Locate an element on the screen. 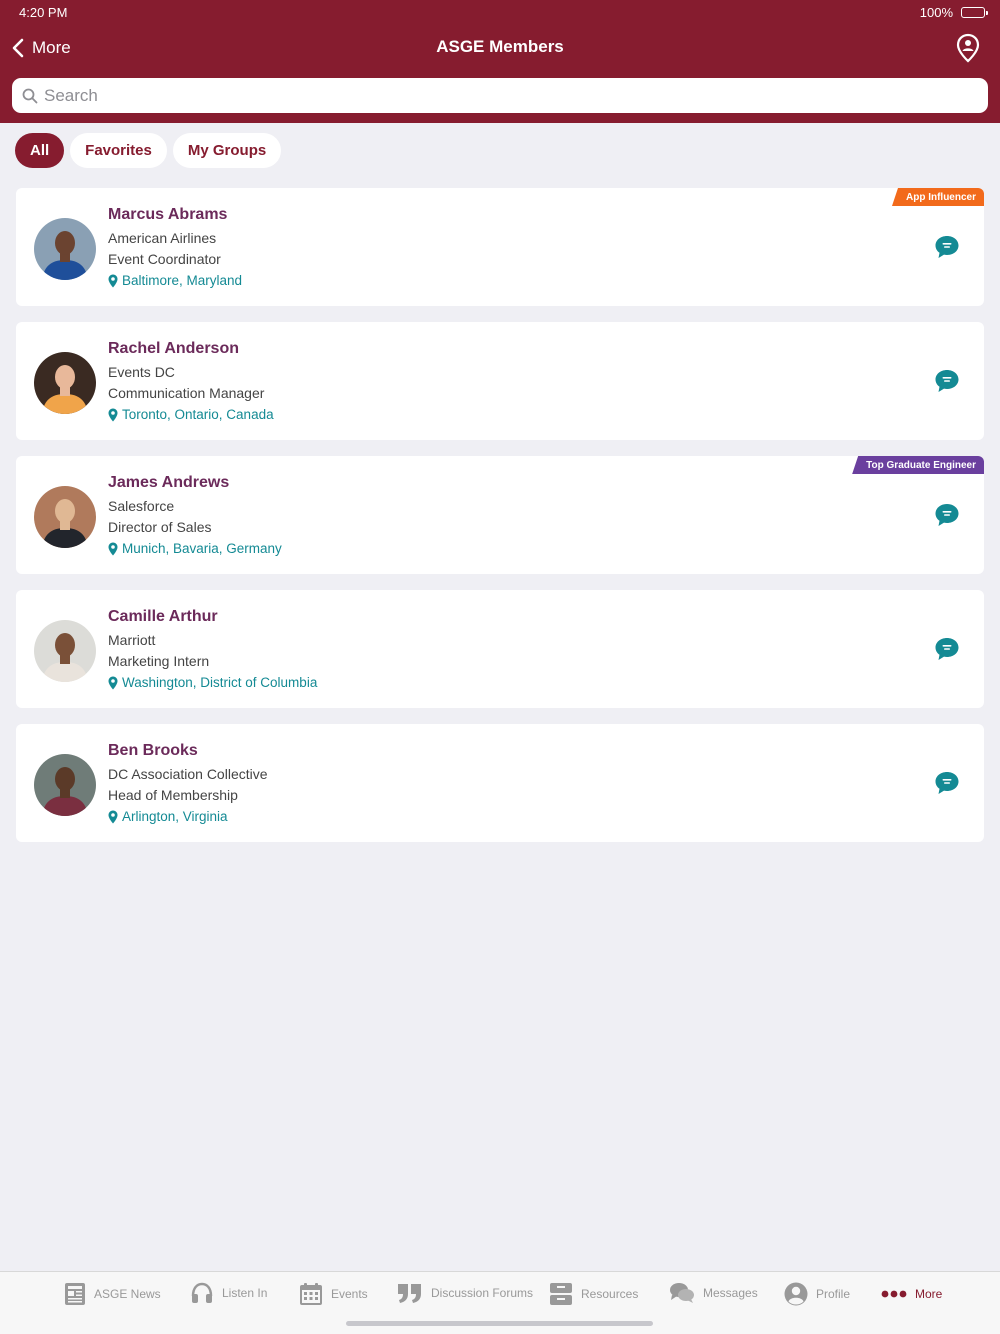 The height and width of the screenshot is (1334, 1000). status-time: 4:20 PM is located at coordinates (43, 12).